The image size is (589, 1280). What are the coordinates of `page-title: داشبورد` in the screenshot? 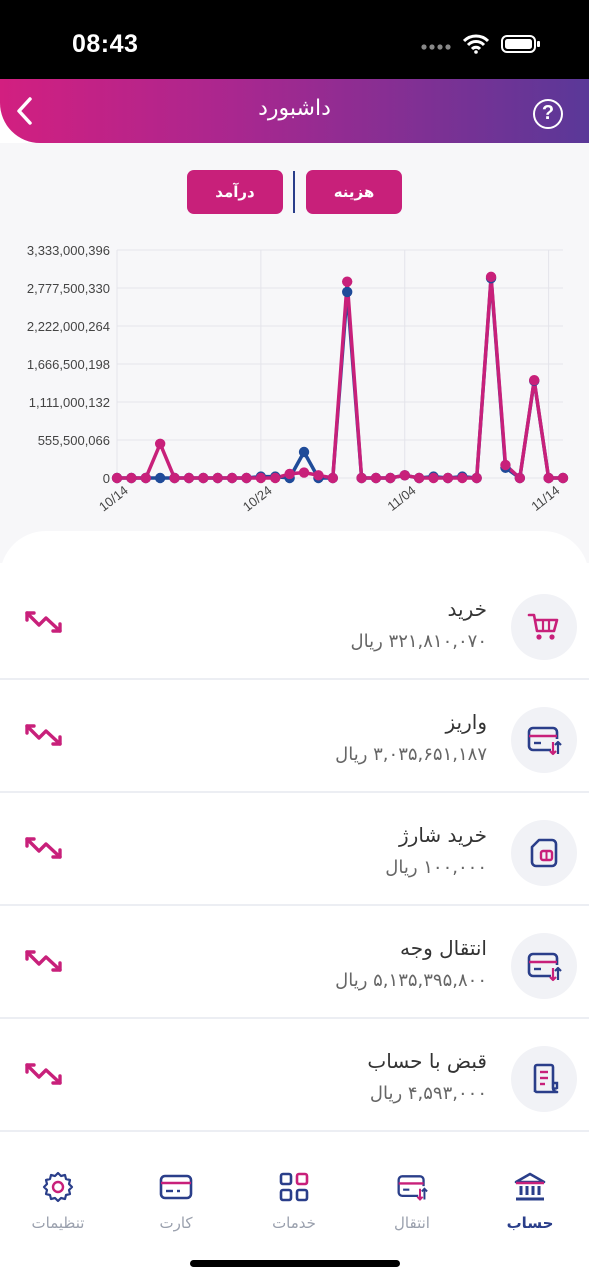 It's located at (294, 108).